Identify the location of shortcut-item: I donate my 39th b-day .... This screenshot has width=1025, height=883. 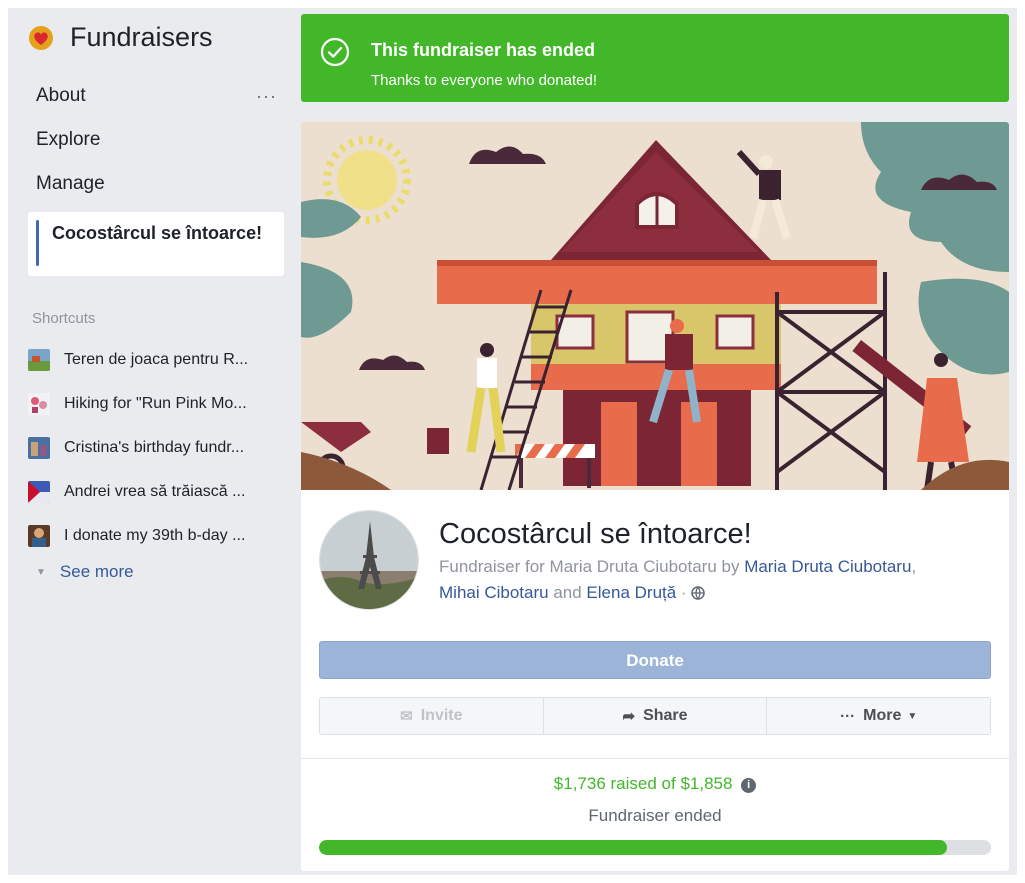
(159, 536).